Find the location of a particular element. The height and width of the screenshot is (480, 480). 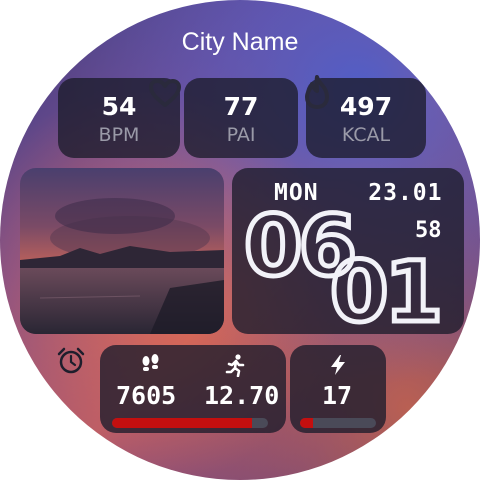

steps-value: 7605 is located at coordinates (146, 395).